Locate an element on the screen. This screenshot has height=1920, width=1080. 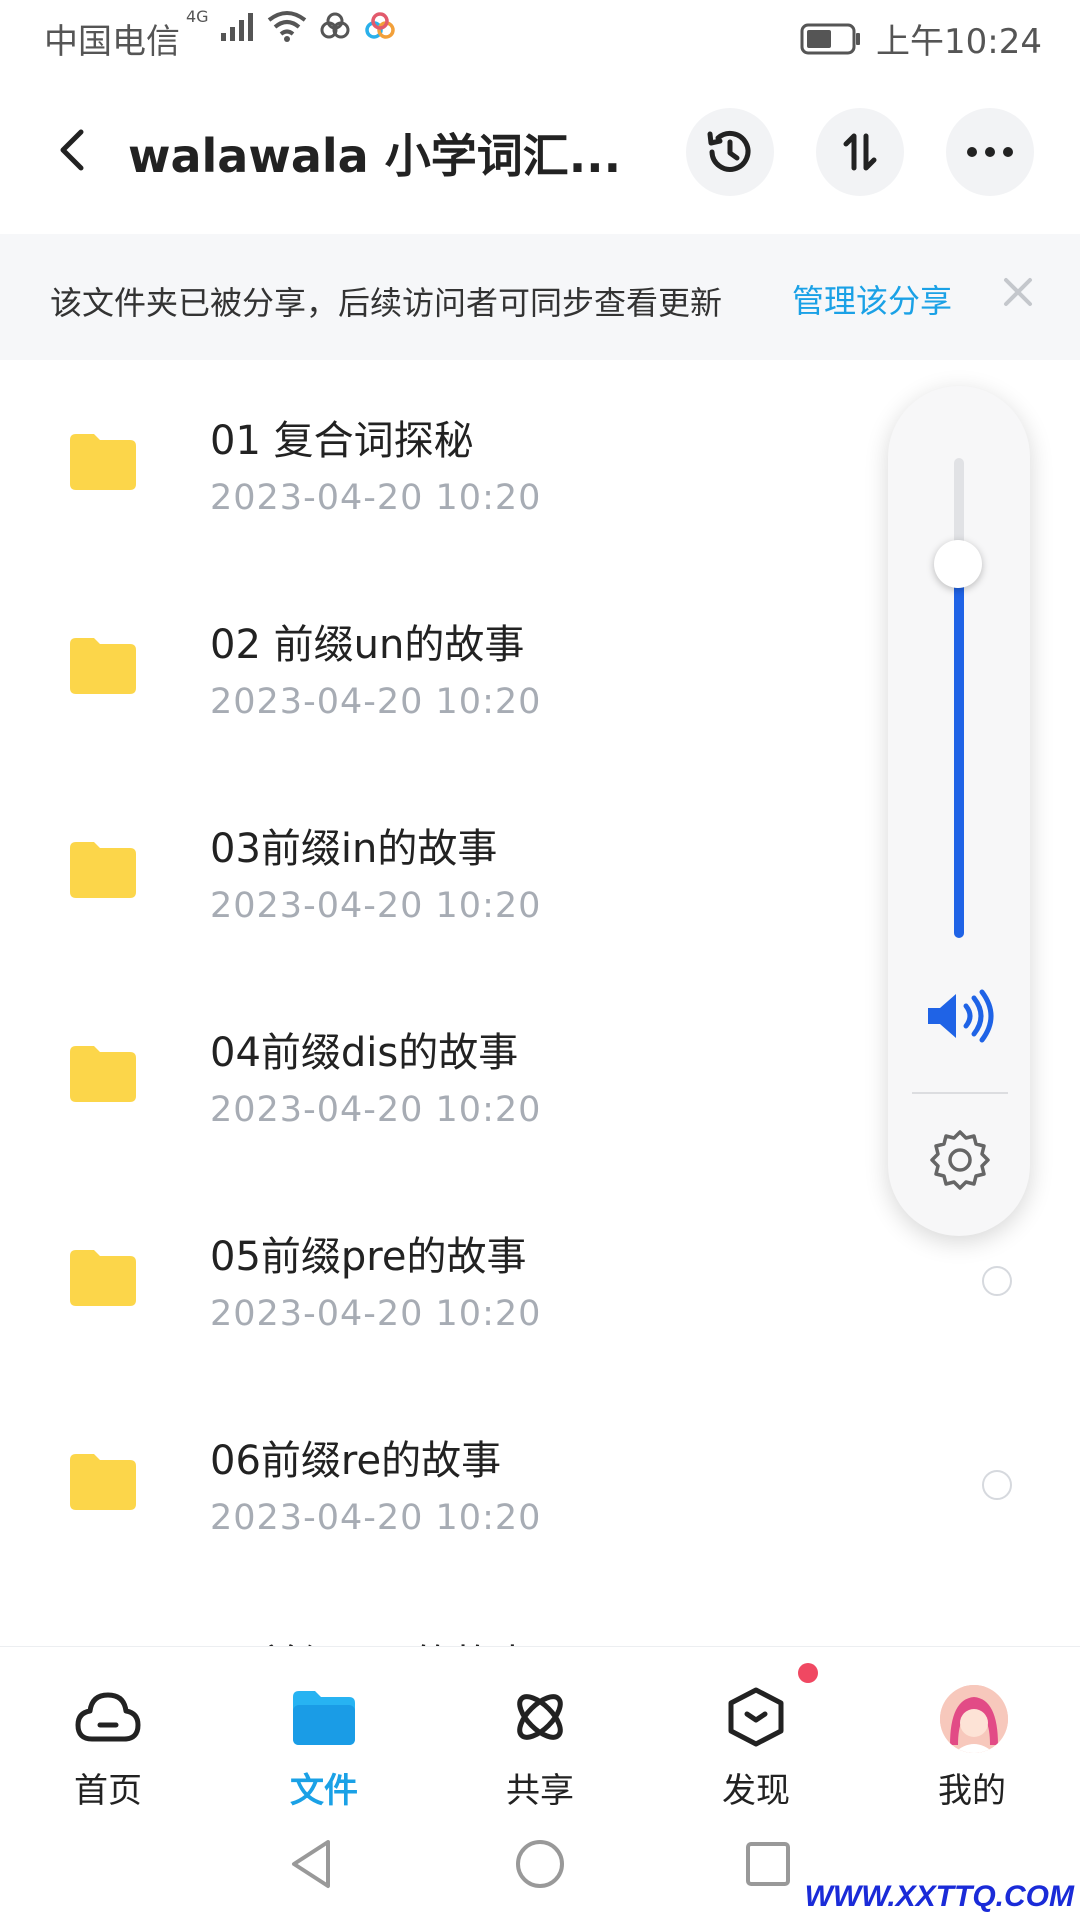
manage-share-link: 管理该分享 is located at coordinates (872, 299).